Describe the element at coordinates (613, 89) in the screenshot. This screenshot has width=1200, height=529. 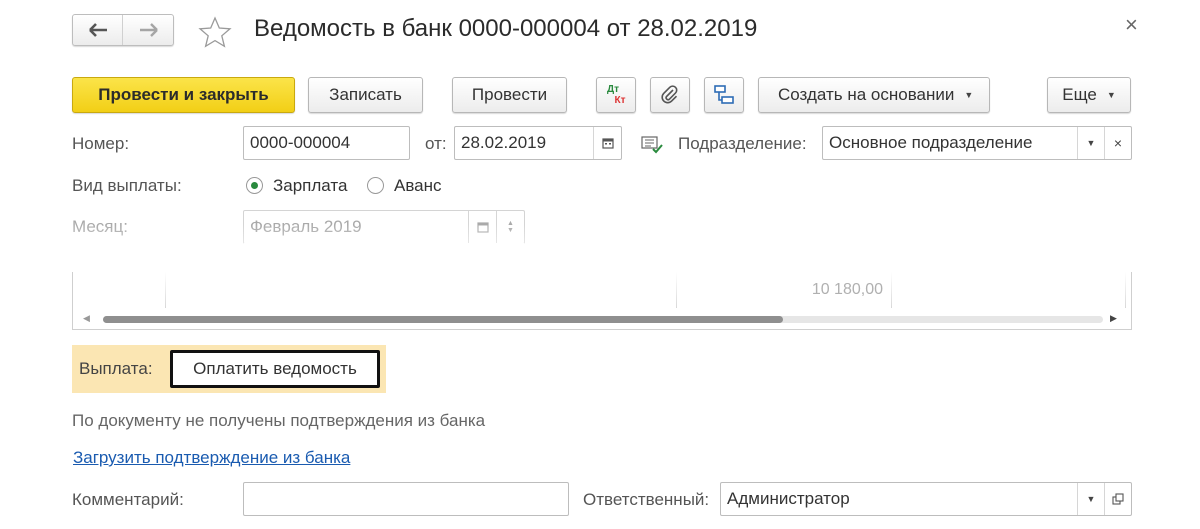
I see `dt-label: Дт` at that location.